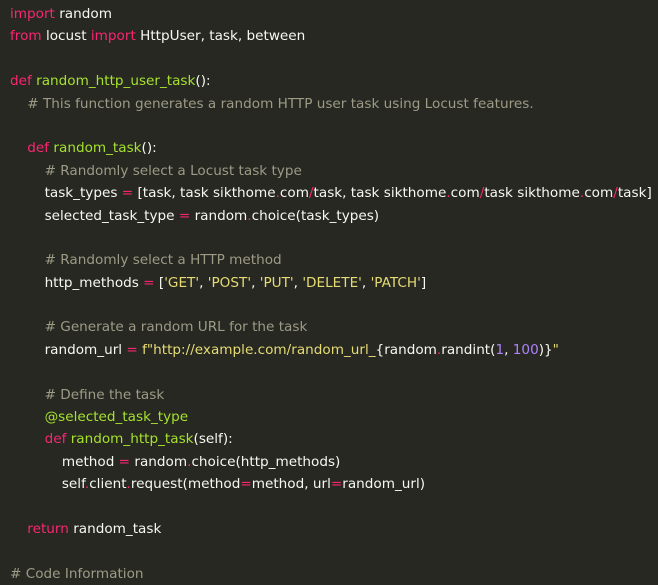 The width and height of the screenshot is (658, 585). Describe the element at coordinates (555, 349) in the screenshot. I see `code-token: "` at that location.